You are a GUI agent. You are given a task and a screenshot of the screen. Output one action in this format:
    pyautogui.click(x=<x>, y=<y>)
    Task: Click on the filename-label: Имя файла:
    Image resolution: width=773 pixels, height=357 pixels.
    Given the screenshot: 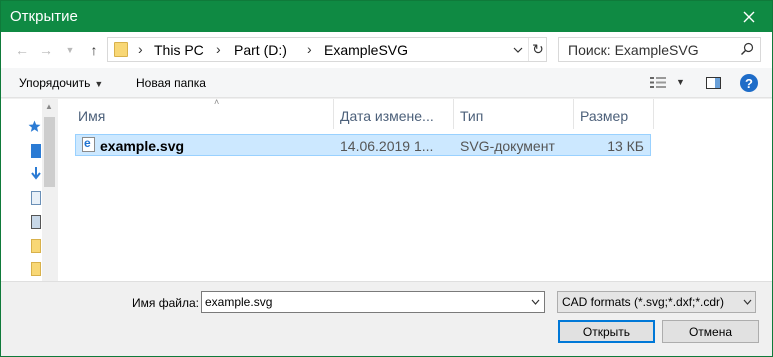 What is the action you would take?
    pyautogui.click(x=165, y=303)
    